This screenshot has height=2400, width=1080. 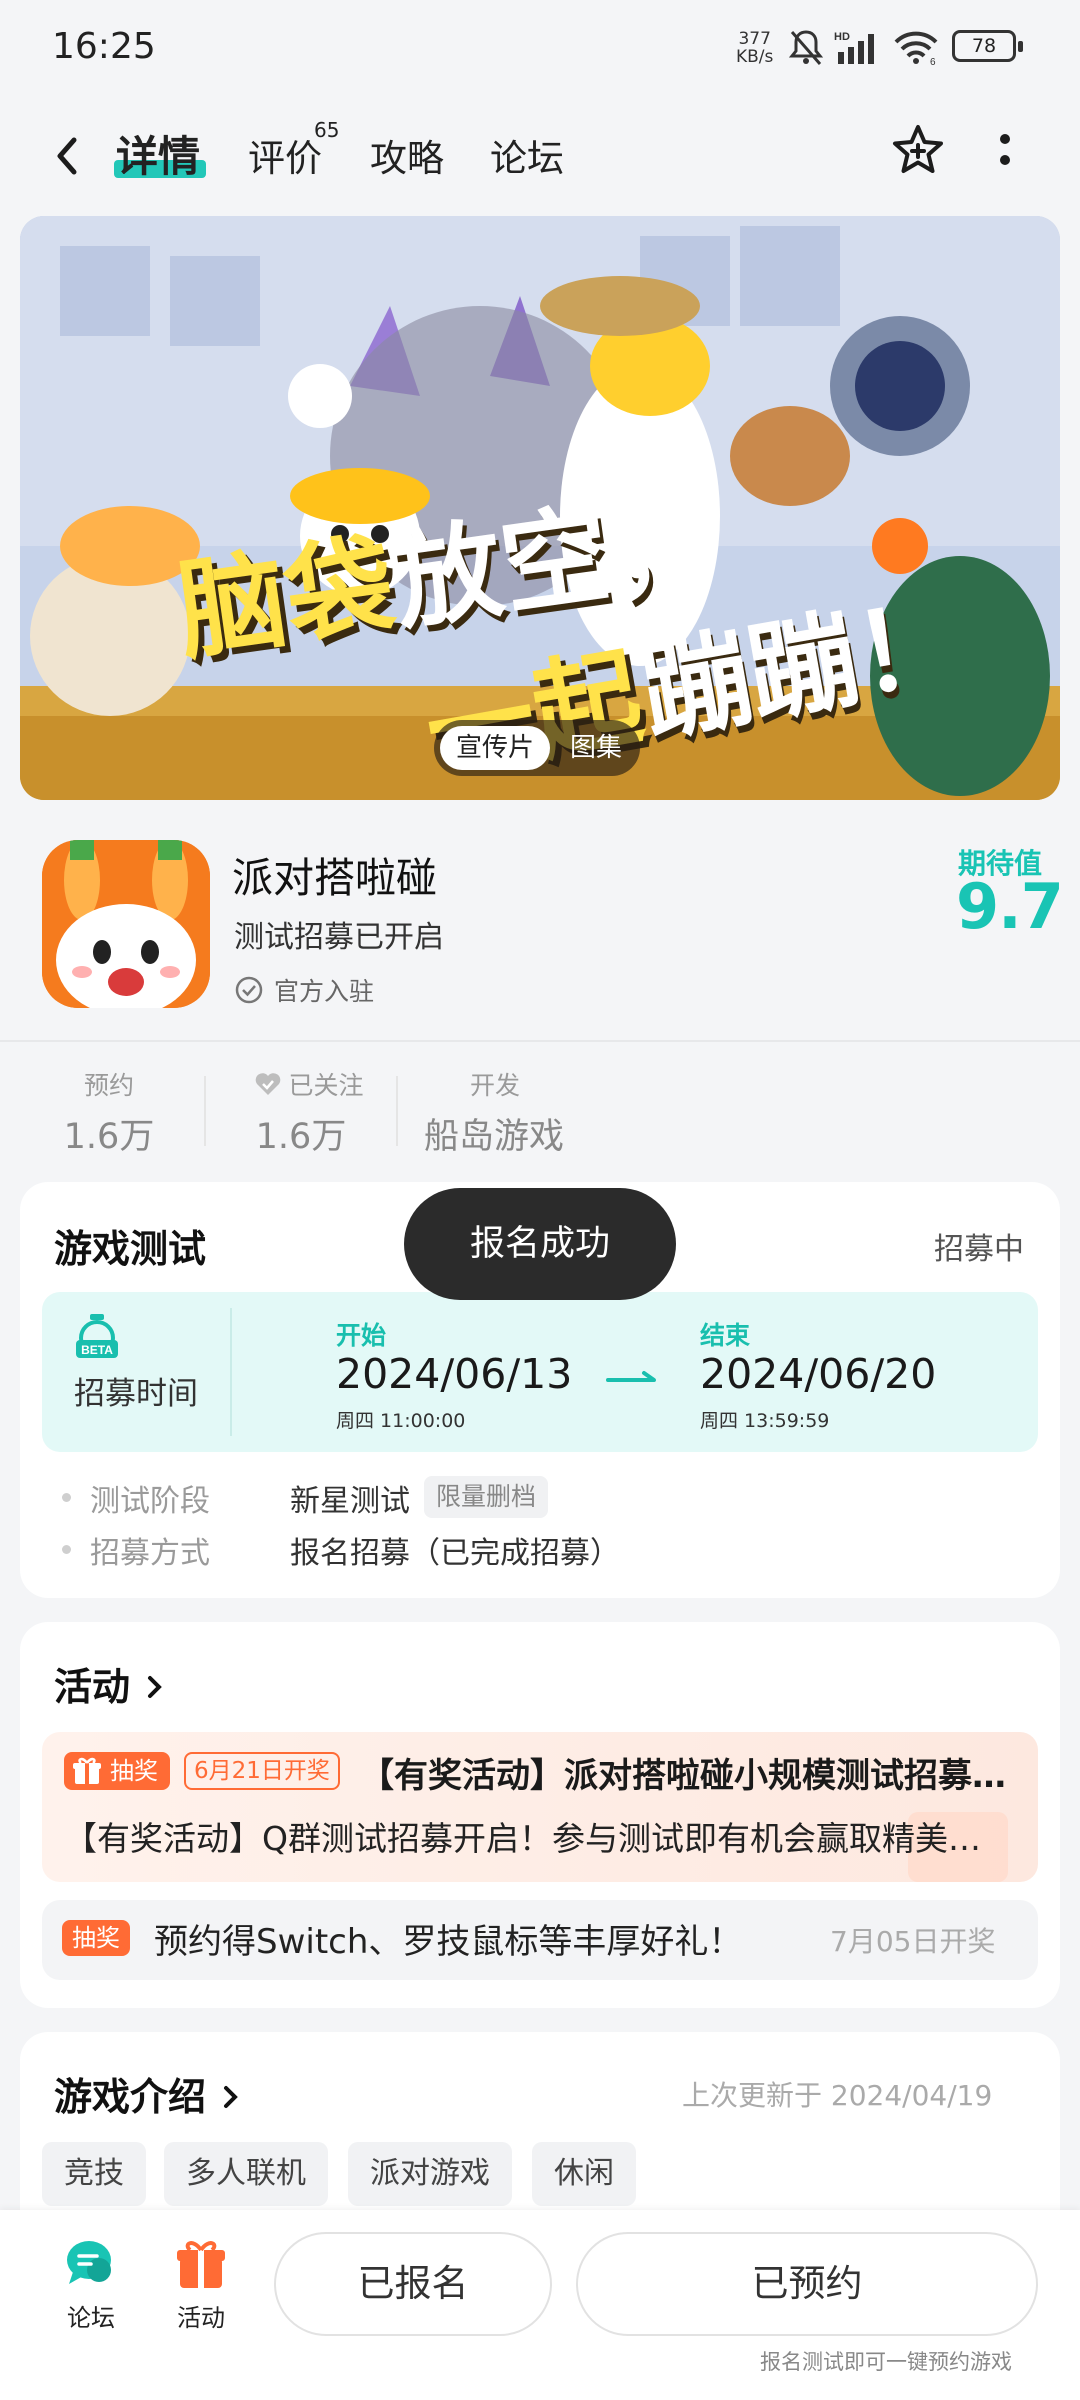 What do you see at coordinates (268, 1084) in the screenshot?
I see `heart-check-icon` at bounding box center [268, 1084].